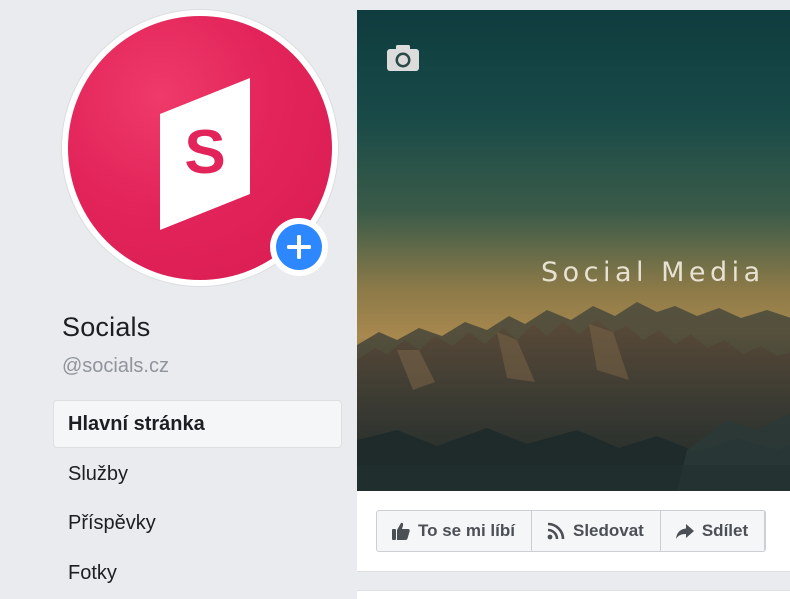  I want to click on follow-button-label: Sledovat, so click(608, 530).